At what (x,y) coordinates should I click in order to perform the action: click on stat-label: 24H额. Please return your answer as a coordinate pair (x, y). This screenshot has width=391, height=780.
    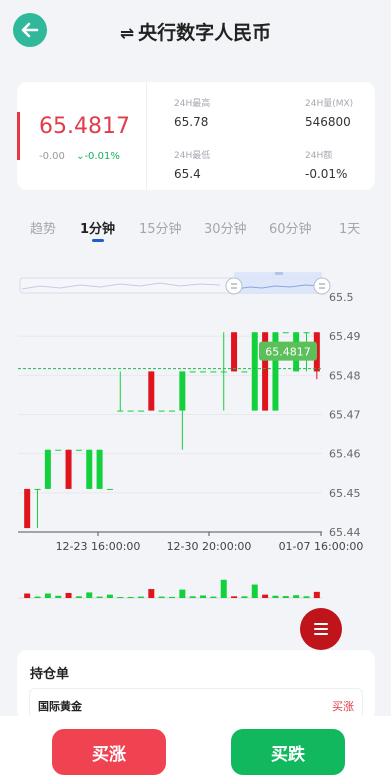
    Looking at the image, I should click on (319, 156).